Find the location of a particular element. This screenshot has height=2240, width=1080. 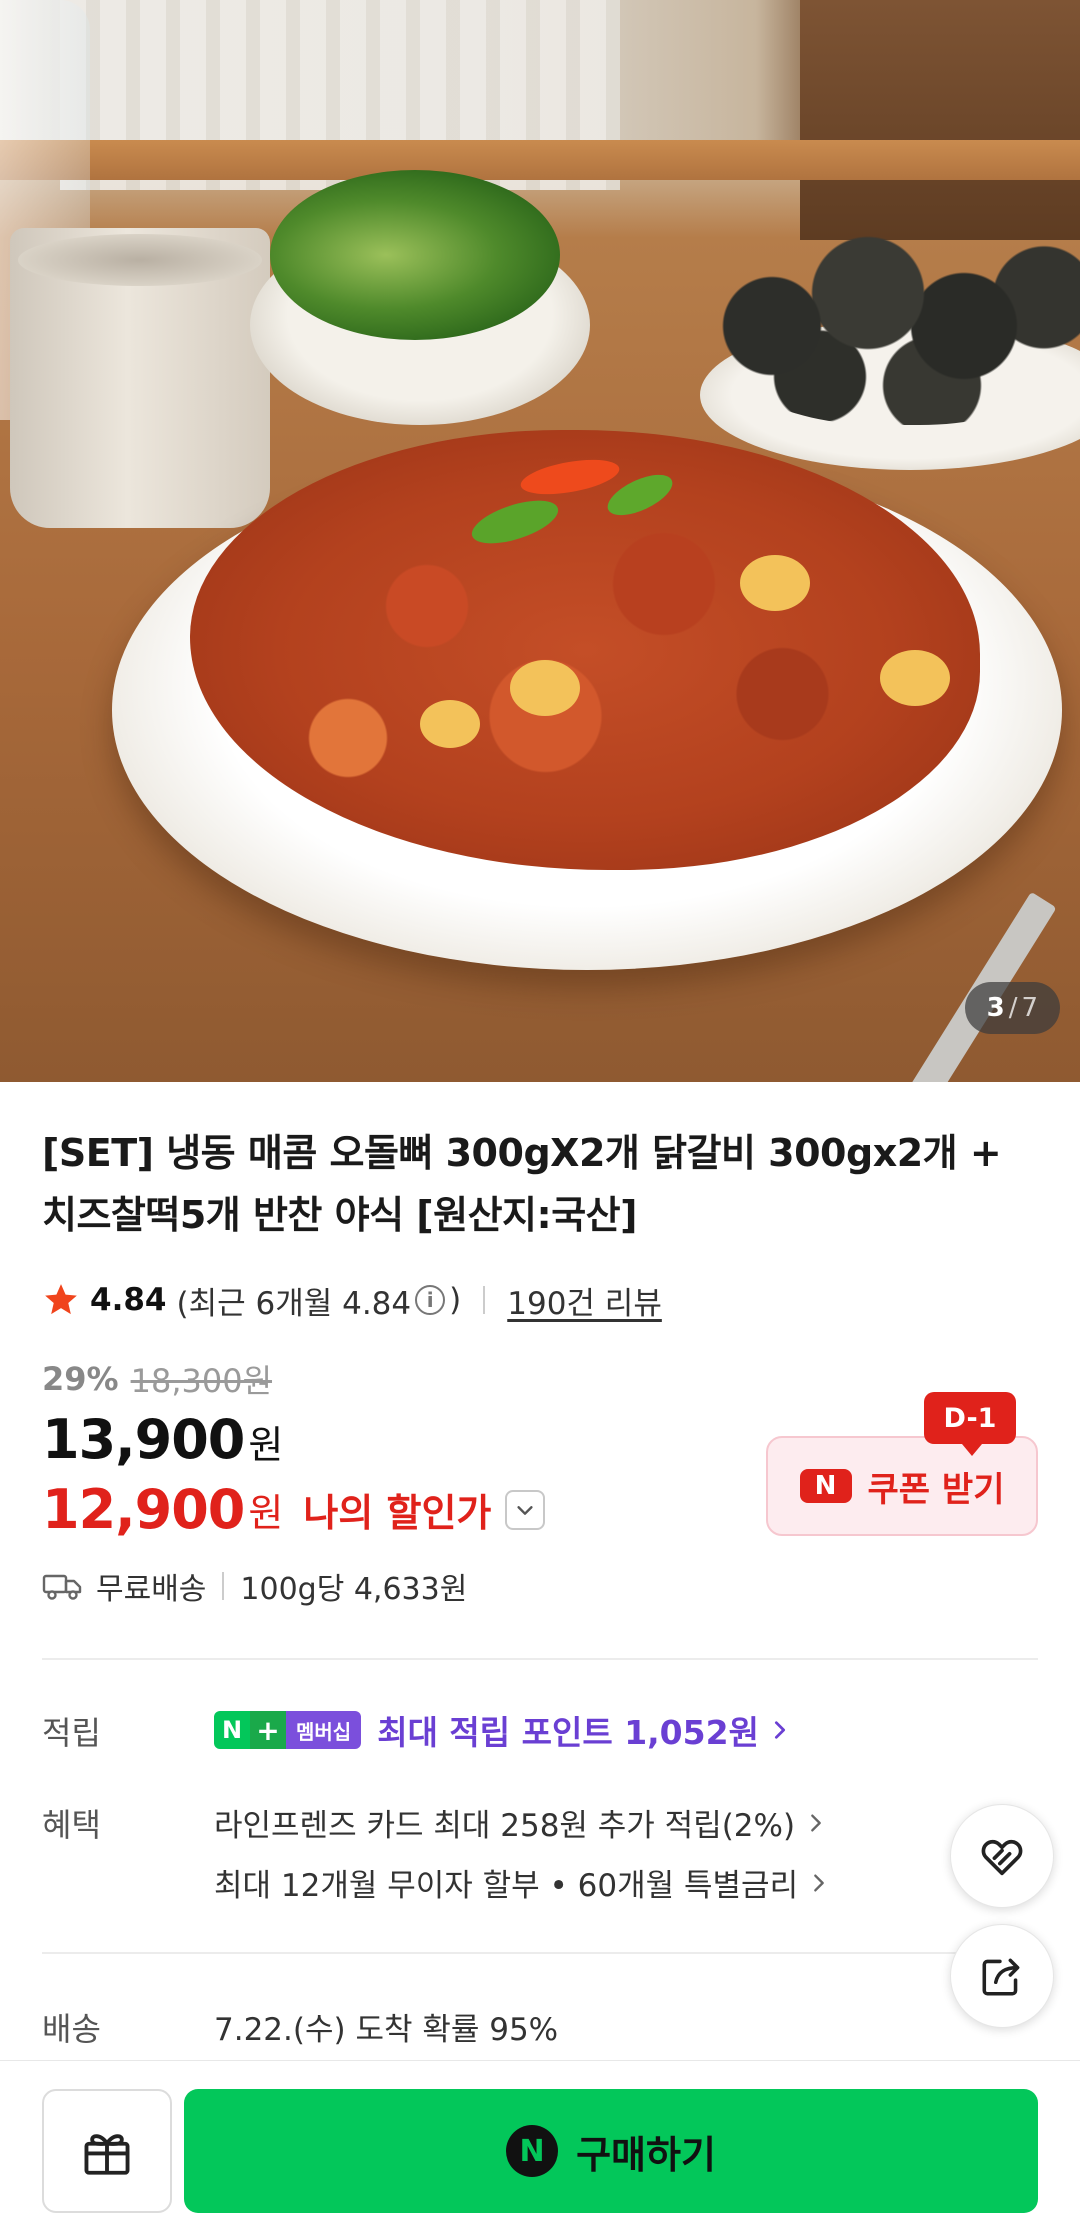

image-counter-current: 3 is located at coordinates (995, 1008).